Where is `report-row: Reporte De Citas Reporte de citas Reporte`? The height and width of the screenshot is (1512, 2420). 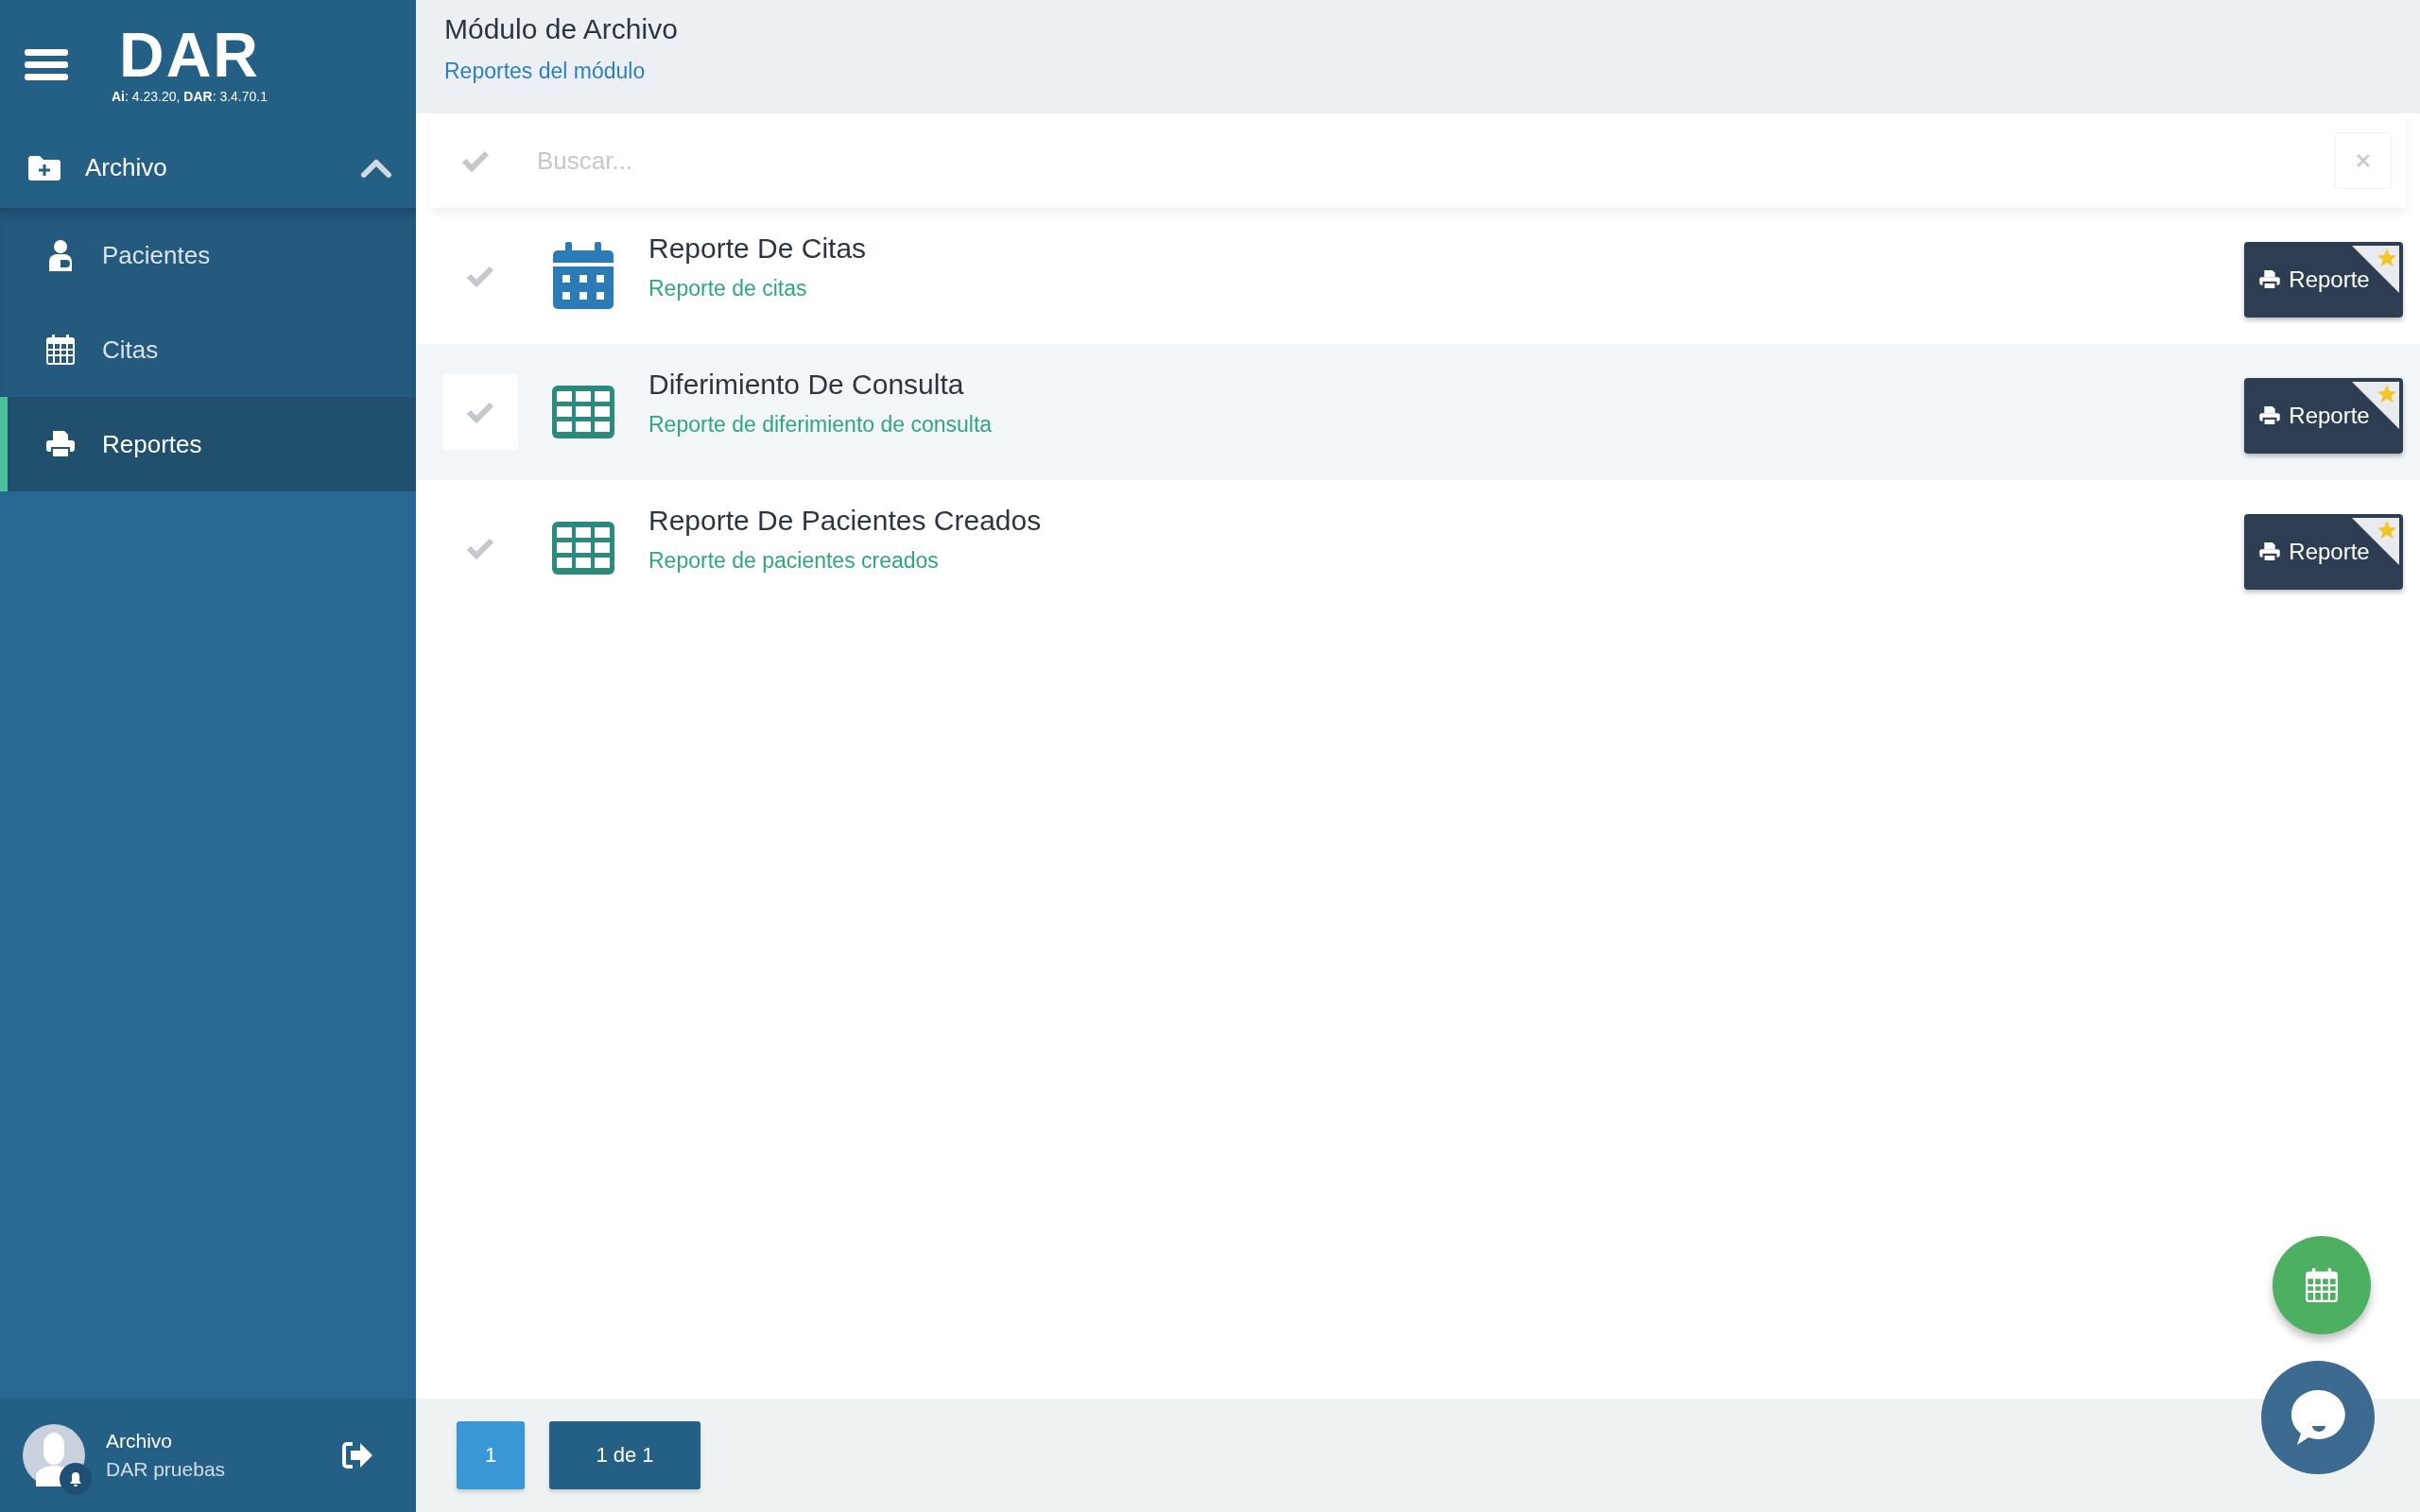 report-row: Reporte De Citas Reporte de citas Reporte is located at coordinates (1418, 276).